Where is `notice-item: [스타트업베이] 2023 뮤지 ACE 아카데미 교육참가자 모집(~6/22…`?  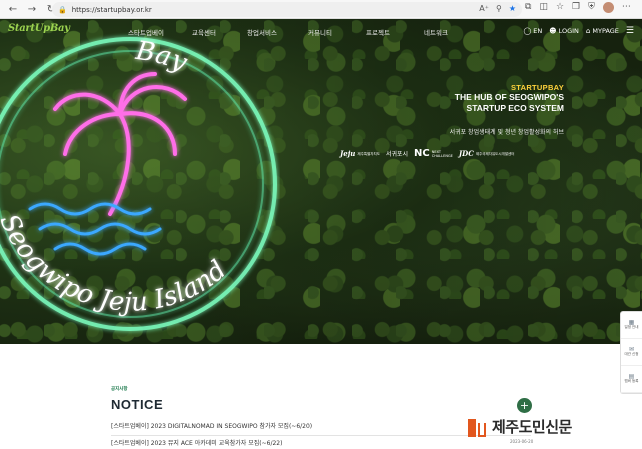 notice-item: [스타트업베이] 2023 뮤지 ACE 아카데미 교육참가자 모집(~6/22… is located at coordinates (321, 443).